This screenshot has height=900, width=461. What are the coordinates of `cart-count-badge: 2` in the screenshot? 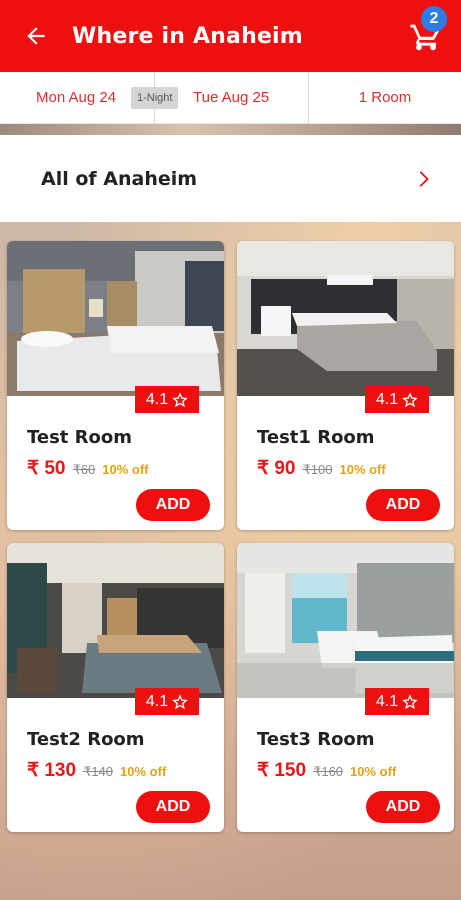 It's located at (434, 19).